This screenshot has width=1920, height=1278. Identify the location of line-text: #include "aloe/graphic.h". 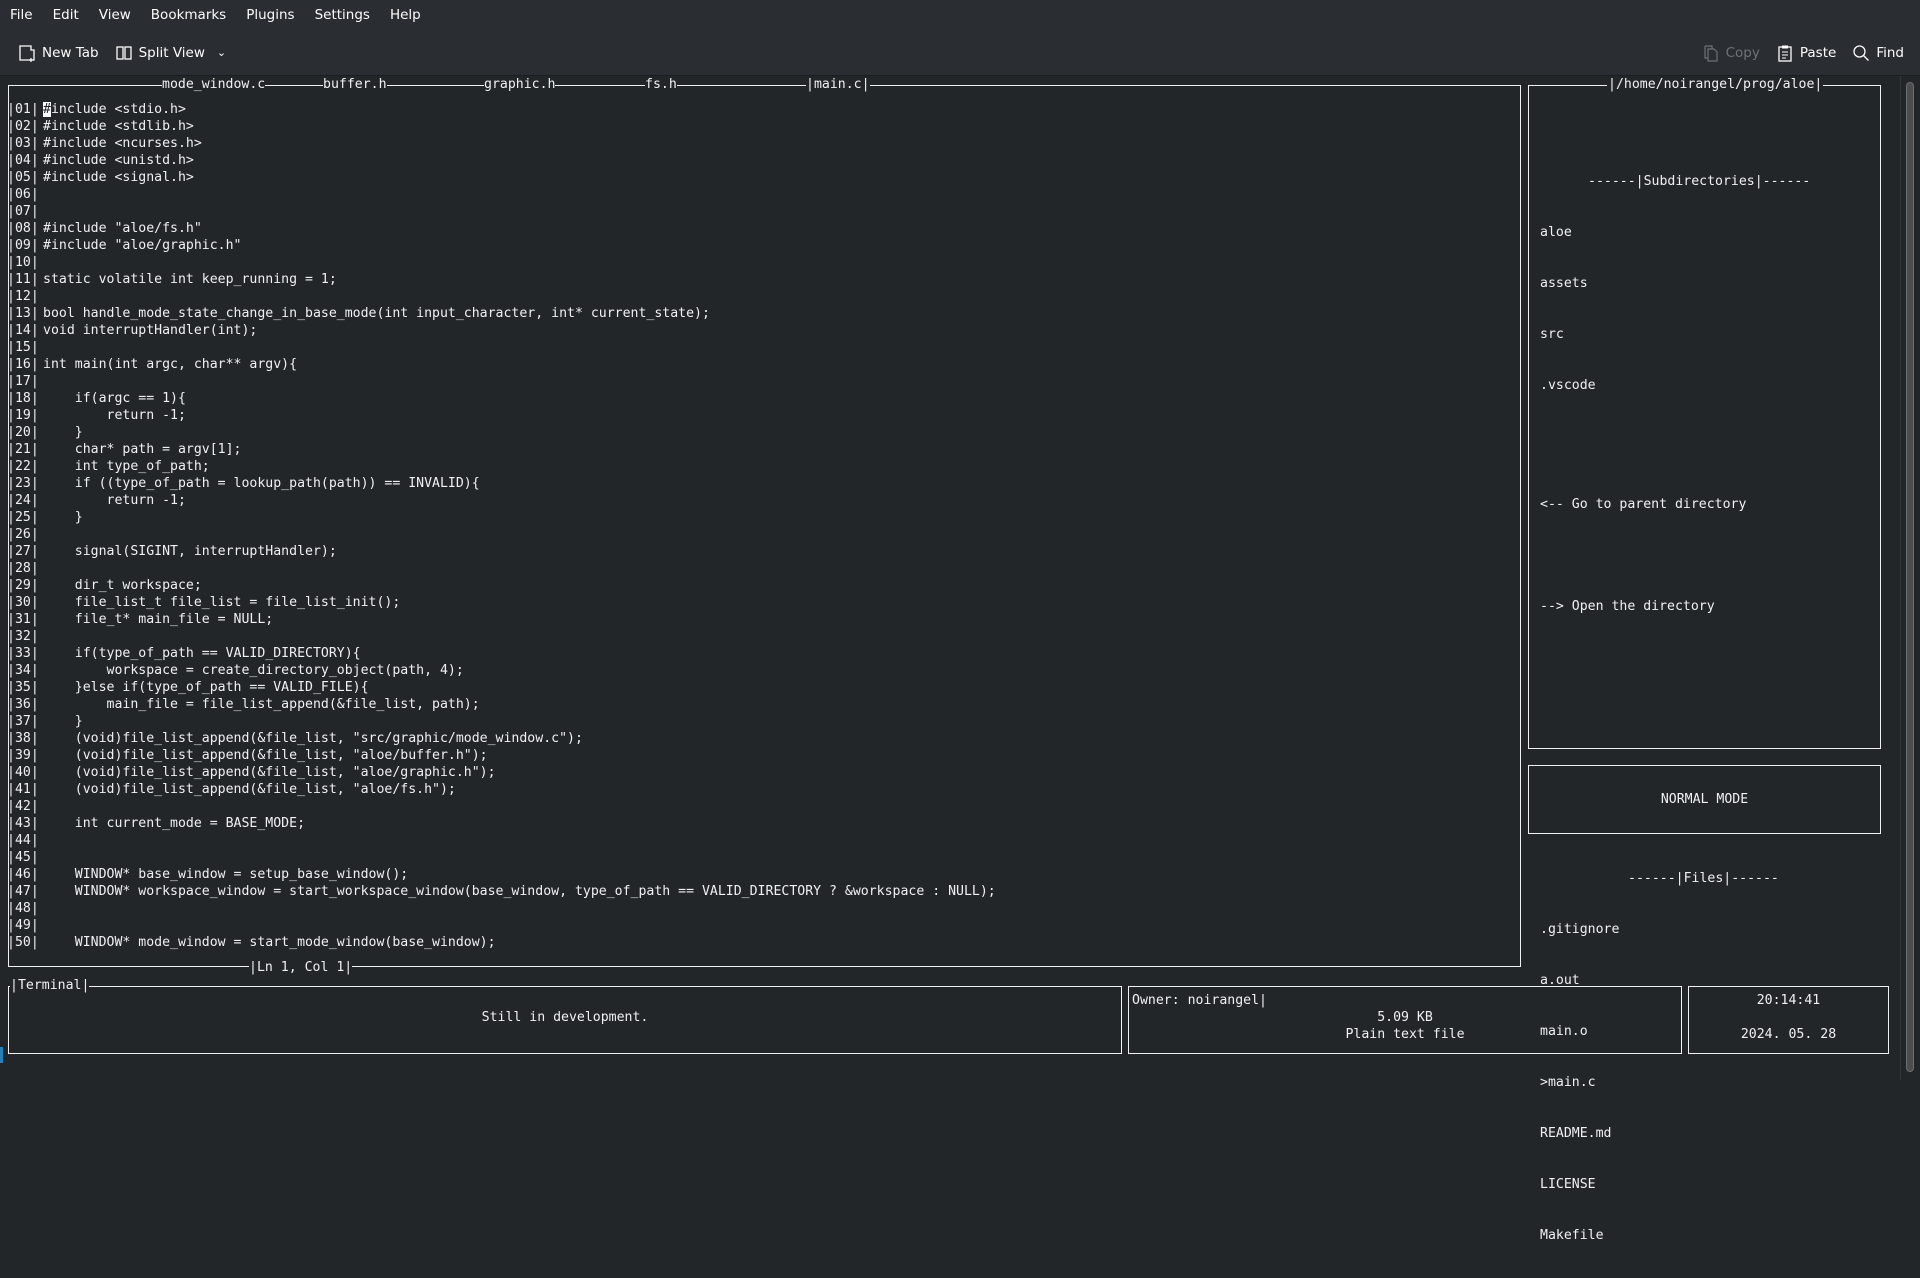
(142, 245).